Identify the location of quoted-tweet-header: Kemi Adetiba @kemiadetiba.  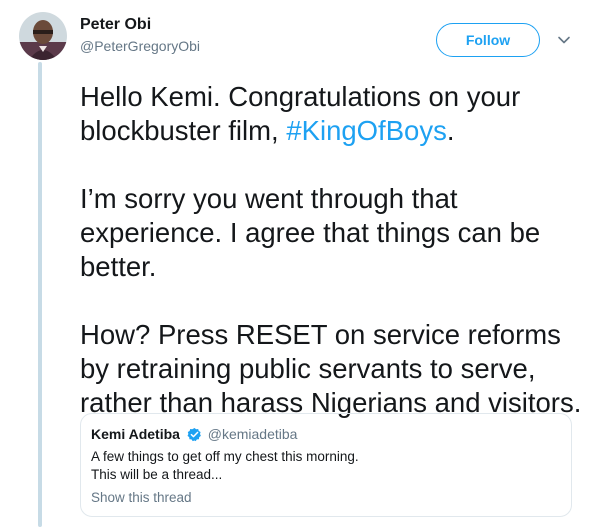
(194, 434).